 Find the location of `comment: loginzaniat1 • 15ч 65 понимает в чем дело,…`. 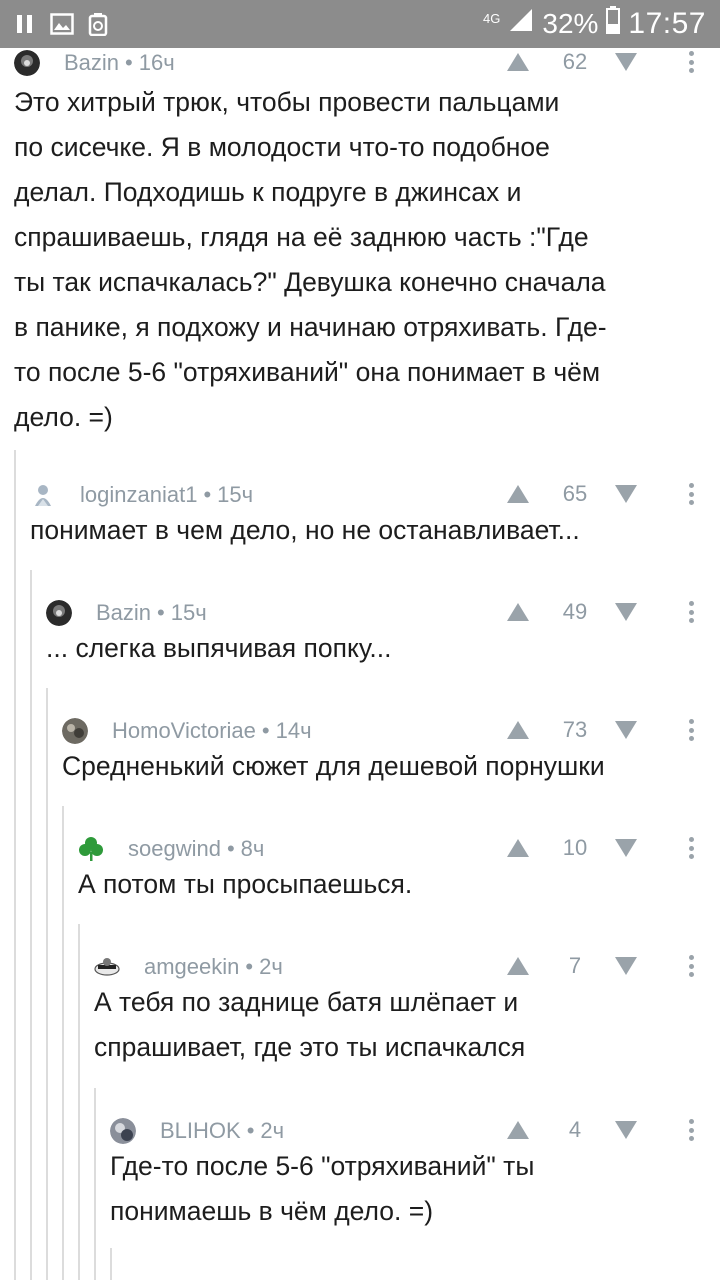

comment: loginzaniat1 • 15ч 65 понимает в чем дело,… is located at coordinates (375, 525).